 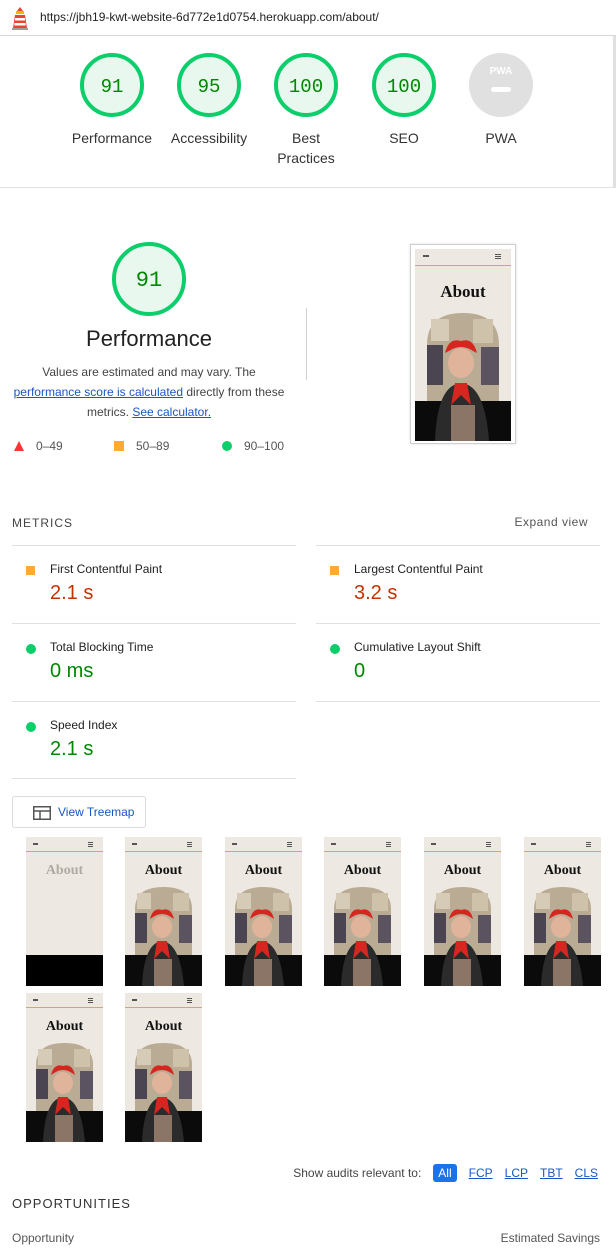 I want to click on gauge-accessibility: 95 Accessibility, so click(x=209, y=100).